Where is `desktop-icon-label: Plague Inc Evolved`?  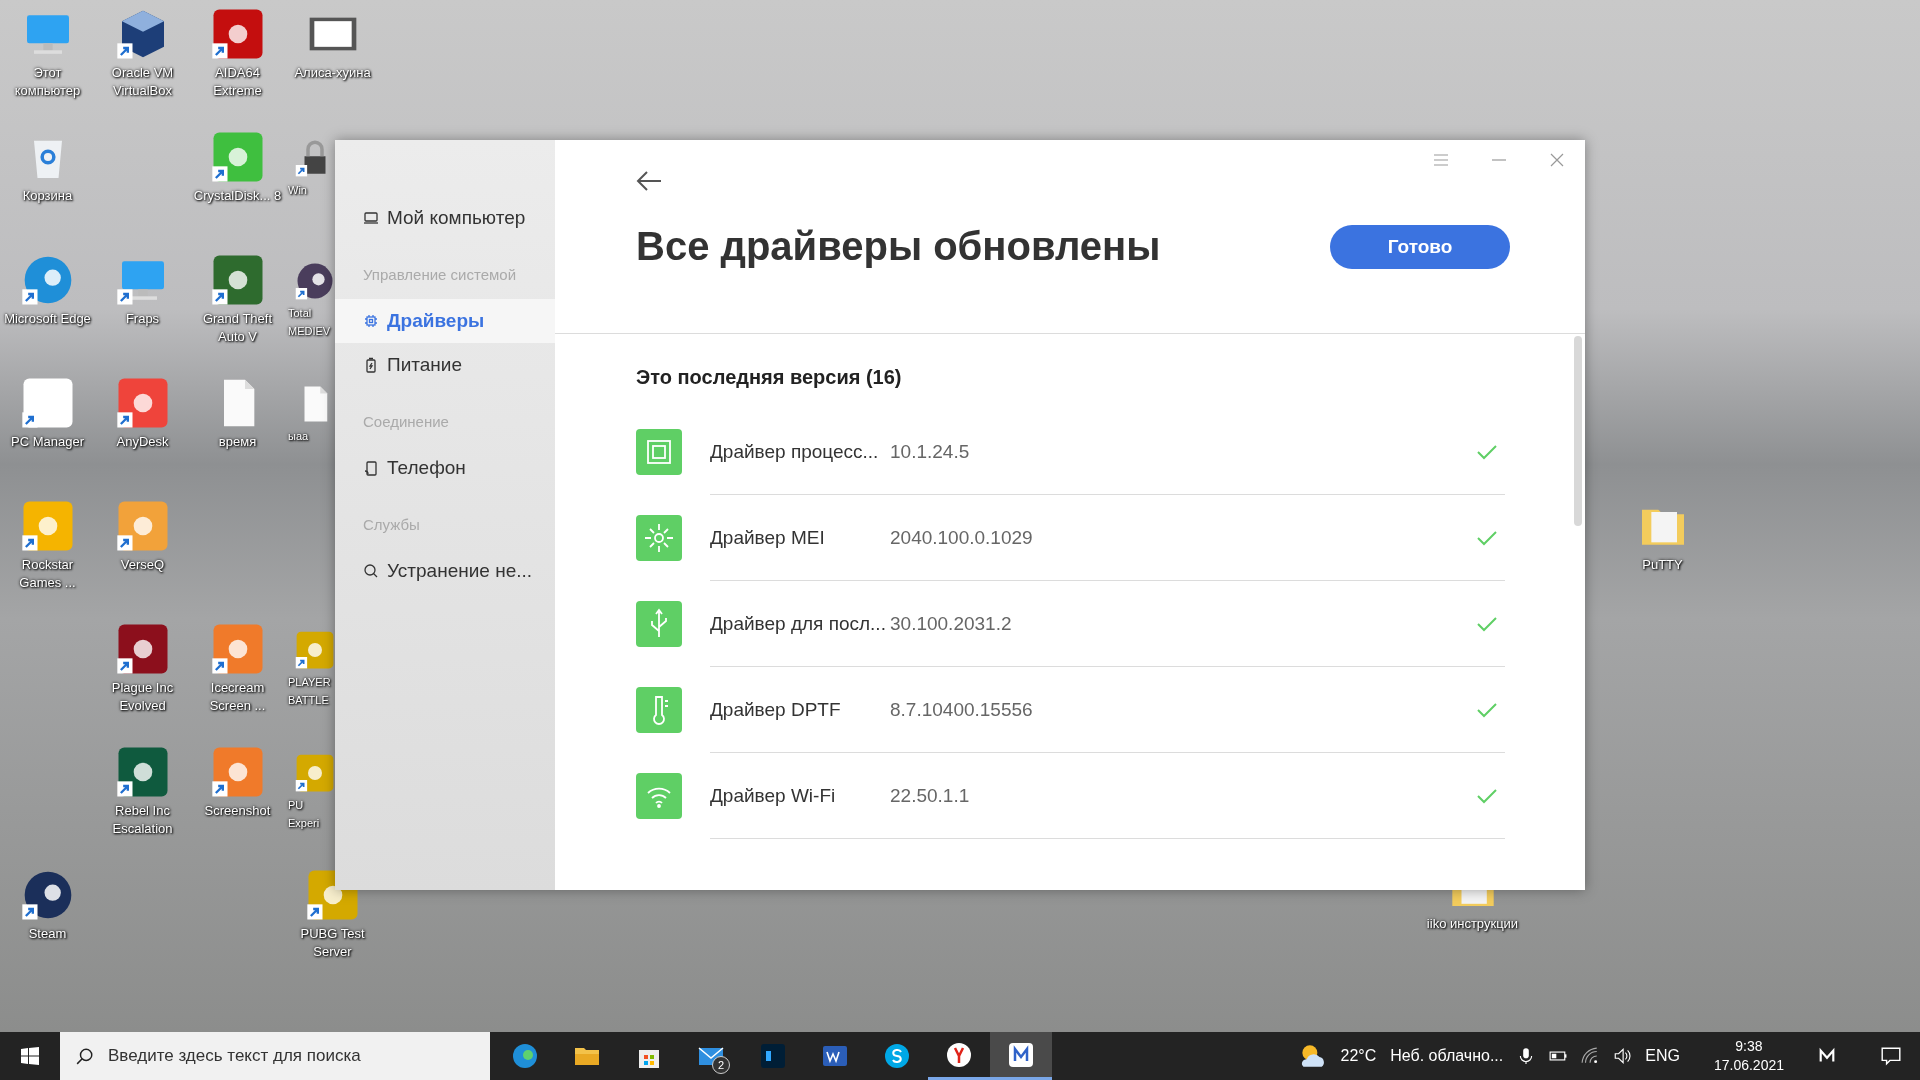
desktop-icon-label: Plague Inc Evolved is located at coordinates (142, 697).